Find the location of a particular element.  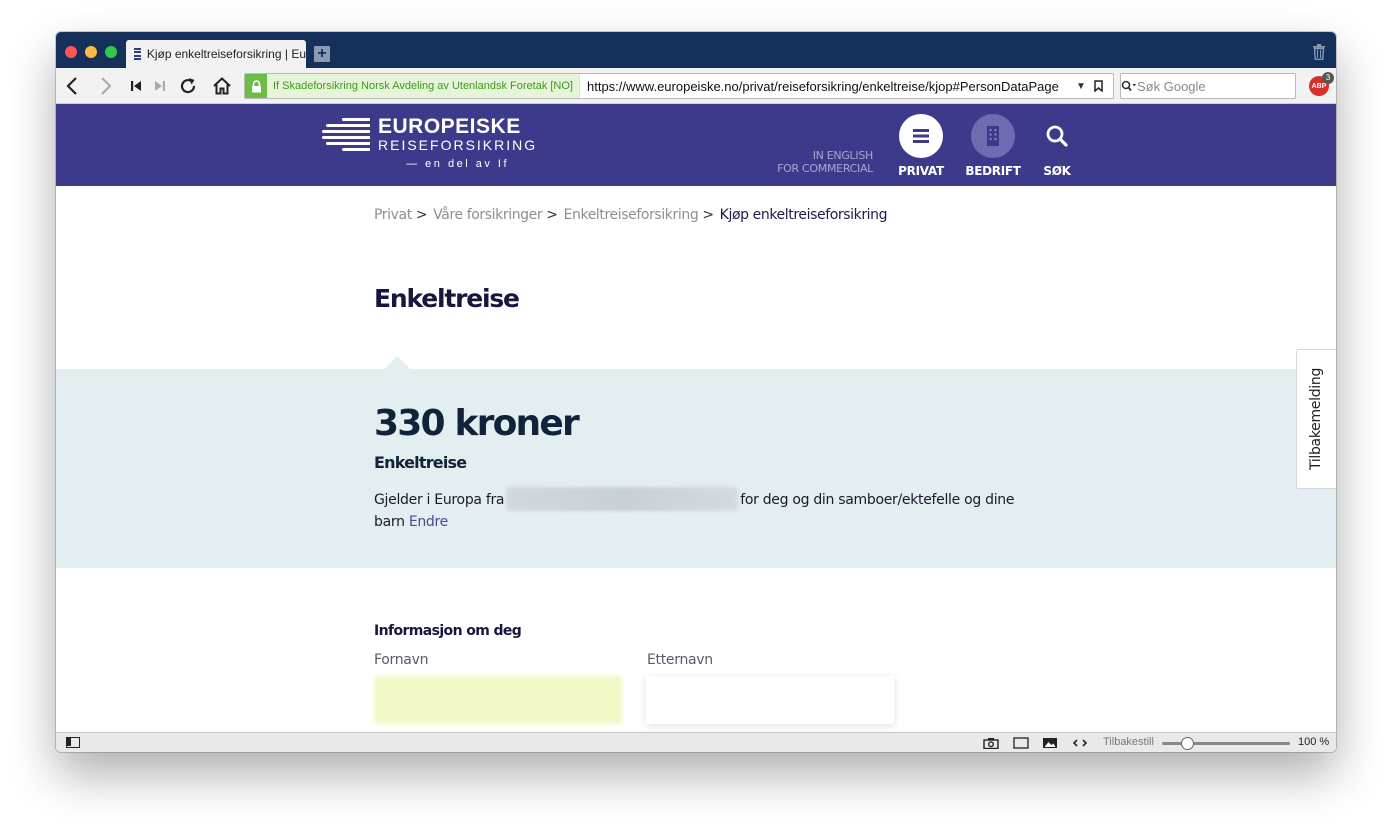

chevron-left-icon is located at coordinates (71, 86).